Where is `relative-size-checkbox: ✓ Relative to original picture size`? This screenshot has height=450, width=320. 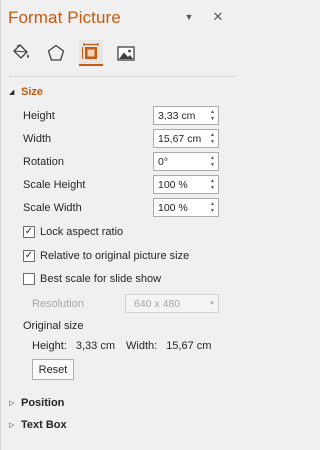 relative-size-checkbox: ✓ Relative to original picture size is located at coordinates (106, 256).